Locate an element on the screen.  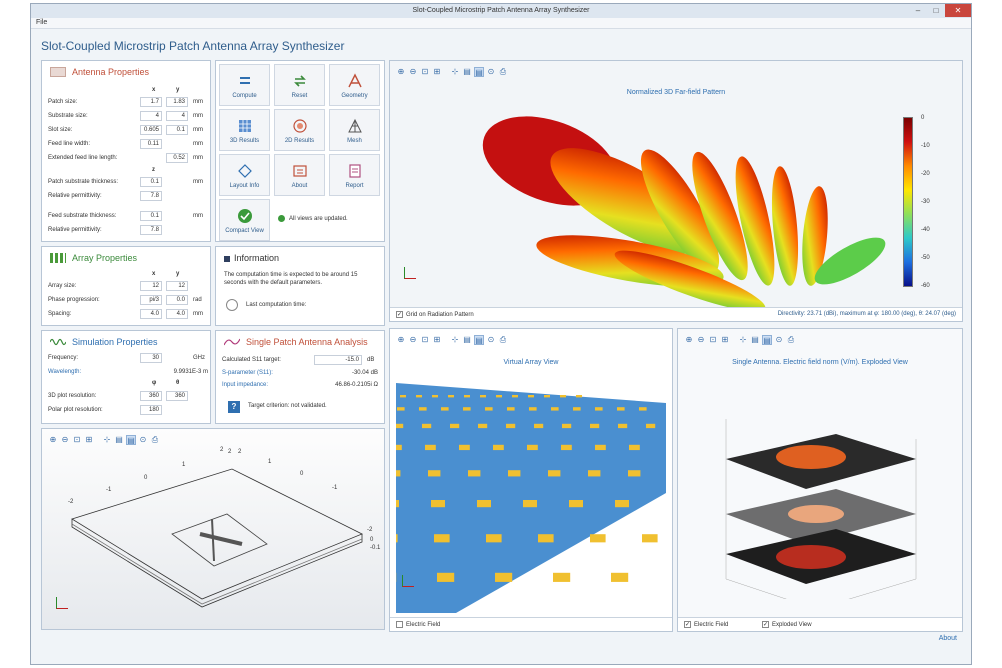
array-efield-checkbox: Electric Field is located at coordinates (418, 624).